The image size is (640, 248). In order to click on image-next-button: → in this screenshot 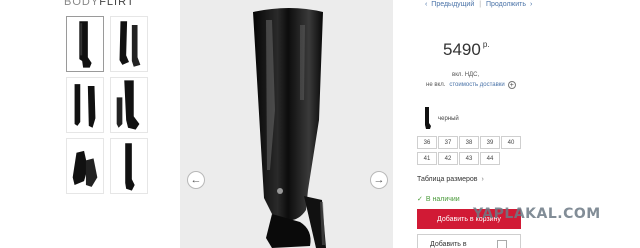, I will do `click(379, 180)`.